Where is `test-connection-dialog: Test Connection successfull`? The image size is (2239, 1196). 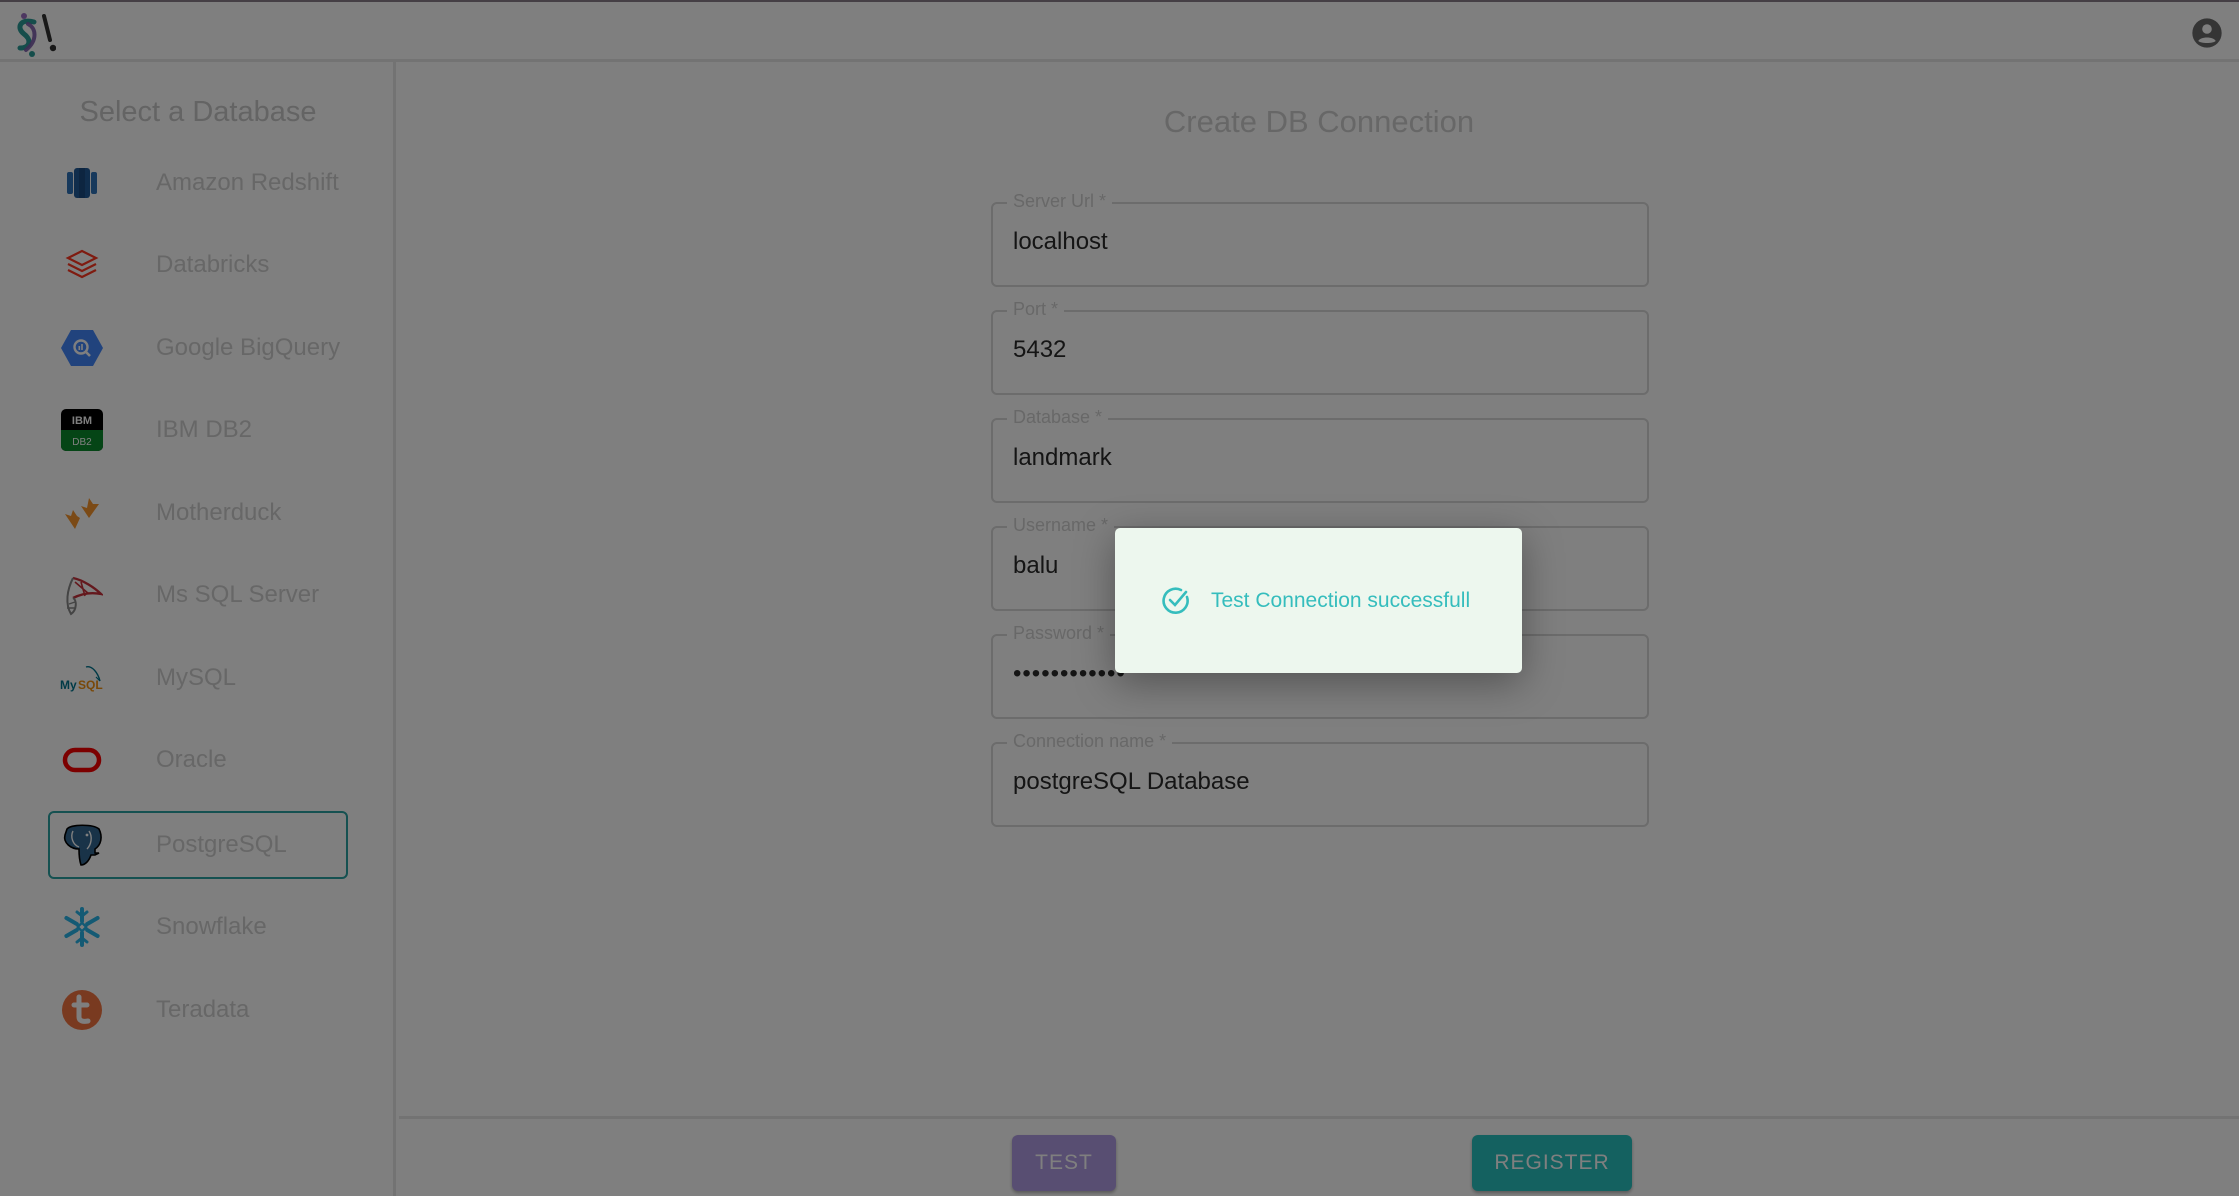 test-connection-dialog: Test Connection successfull is located at coordinates (1318, 600).